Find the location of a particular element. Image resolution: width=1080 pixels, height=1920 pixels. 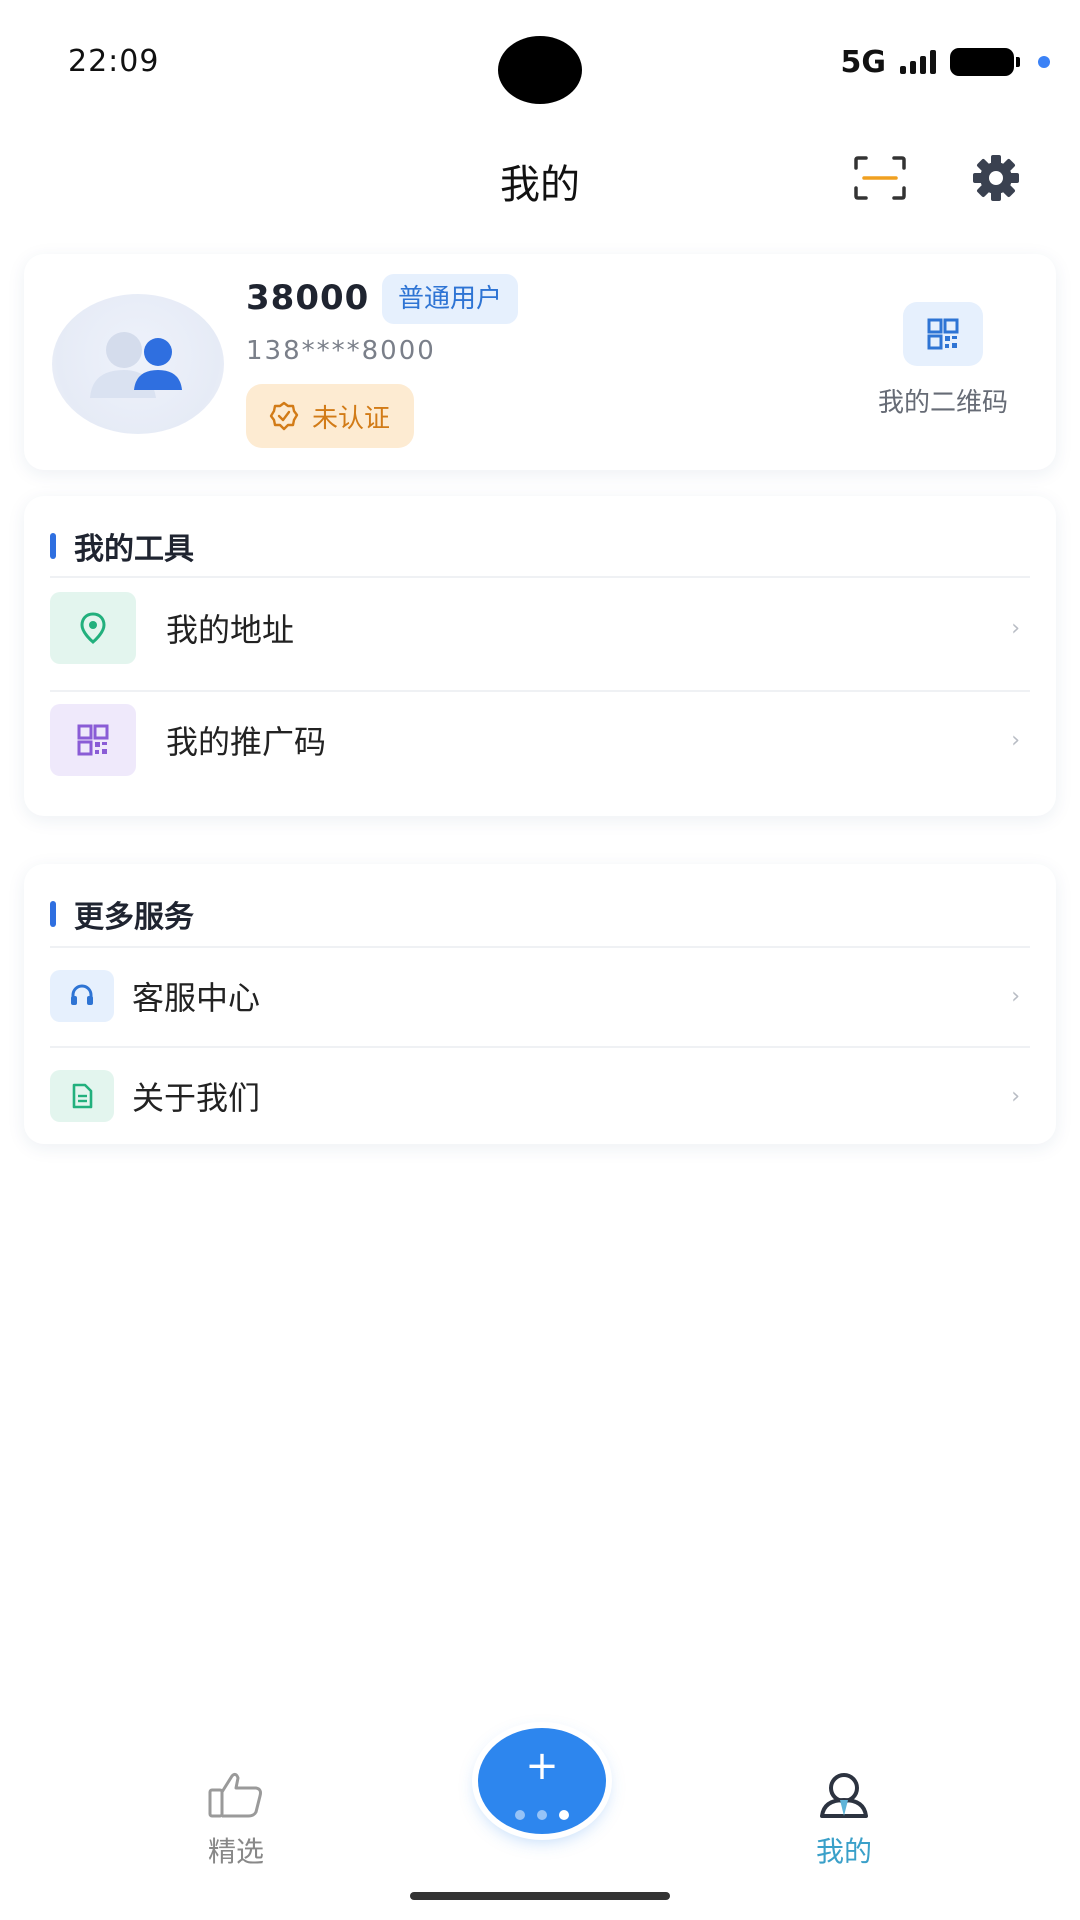

gear-icon is located at coordinates (996, 178).